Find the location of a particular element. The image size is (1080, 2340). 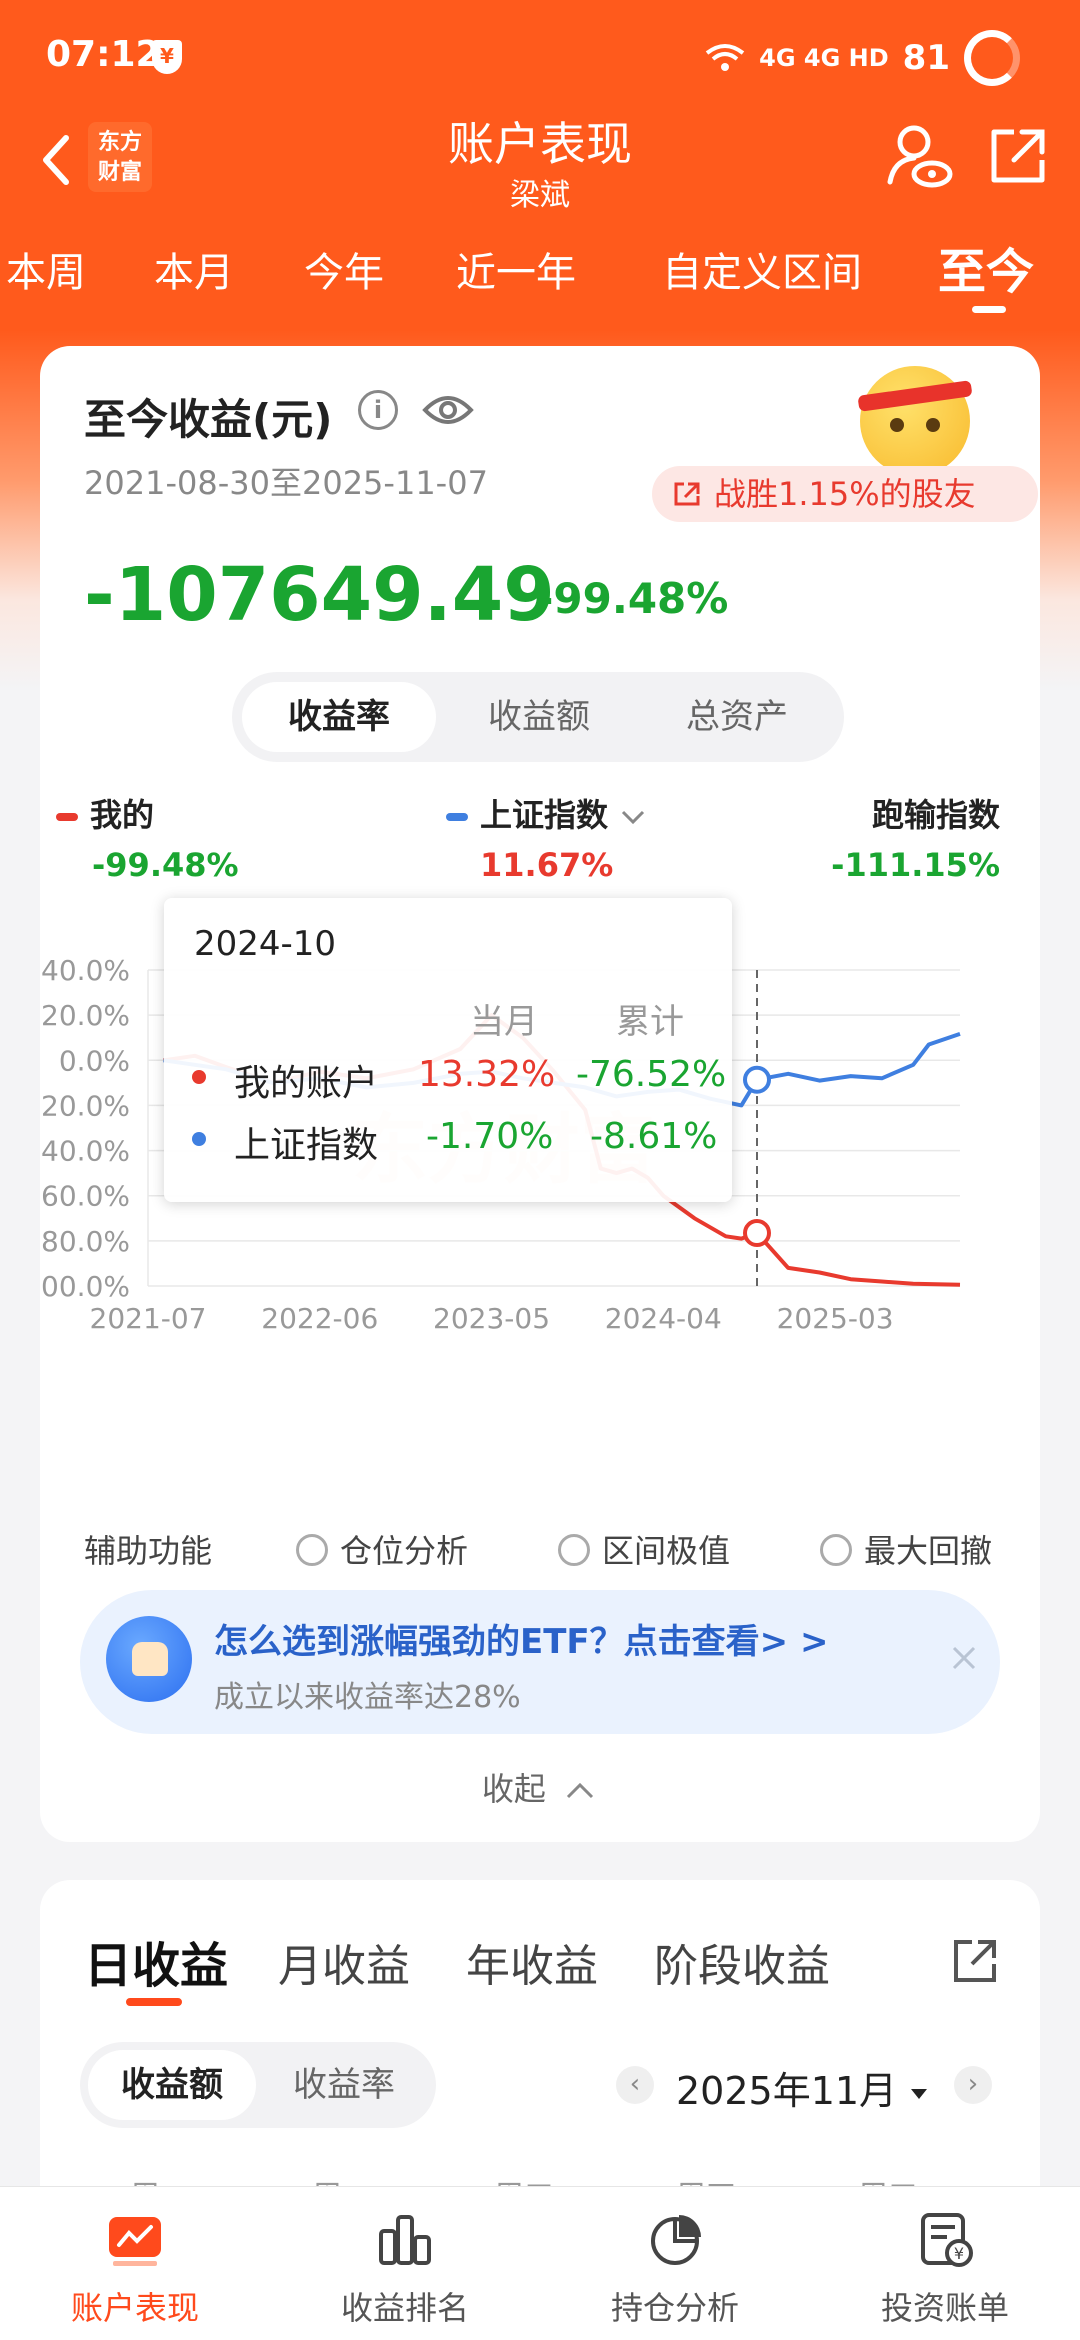

option-range-extremes: 区间极值 is located at coordinates (644, 1549).